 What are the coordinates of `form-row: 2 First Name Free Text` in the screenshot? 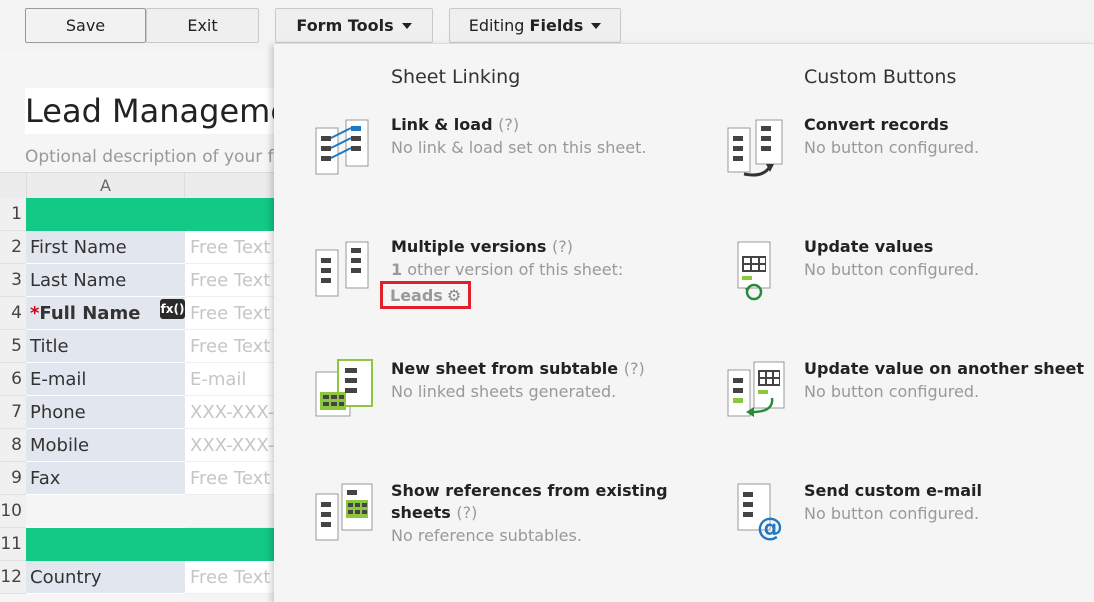 It's located at (145, 247).